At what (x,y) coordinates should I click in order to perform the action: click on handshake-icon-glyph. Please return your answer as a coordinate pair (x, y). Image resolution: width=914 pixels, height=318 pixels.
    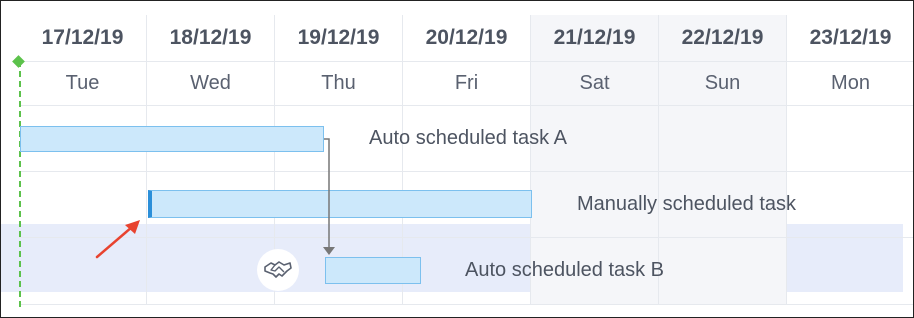
    Looking at the image, I should click on (278, 269).